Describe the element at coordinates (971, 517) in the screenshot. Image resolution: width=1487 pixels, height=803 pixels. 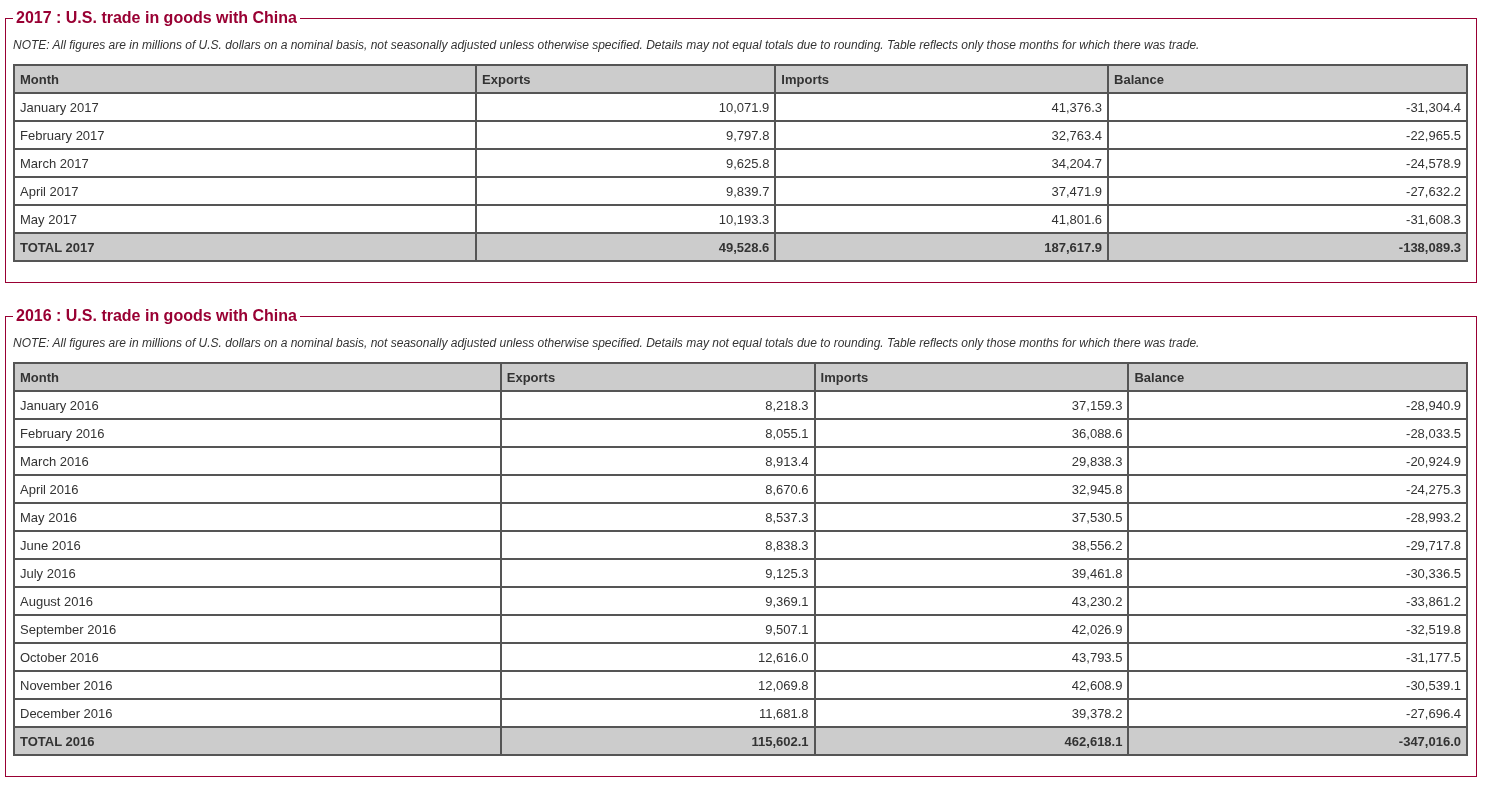
I see `table-cell: 37,530.5` at that location.